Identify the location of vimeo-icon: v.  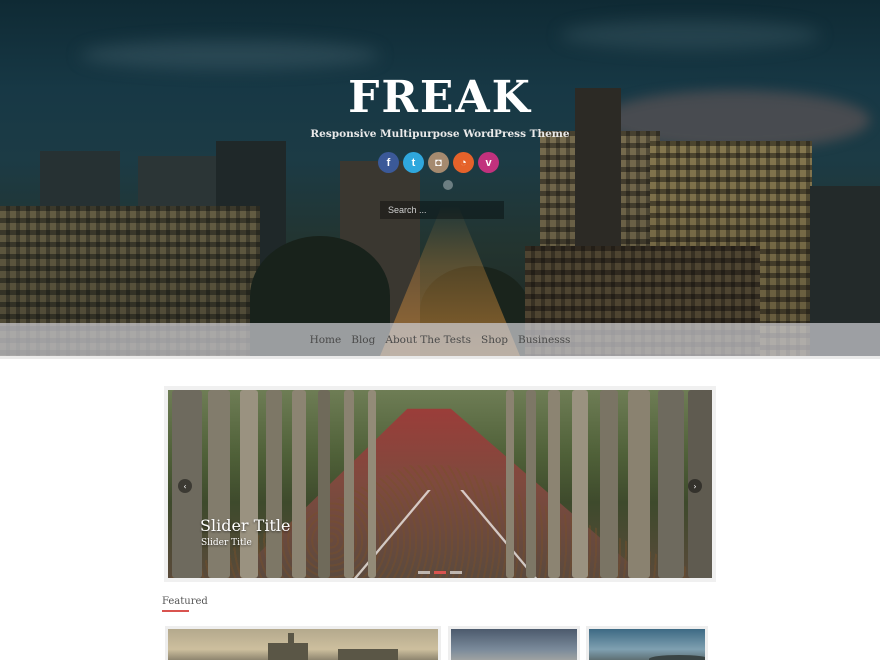
(488, 162).